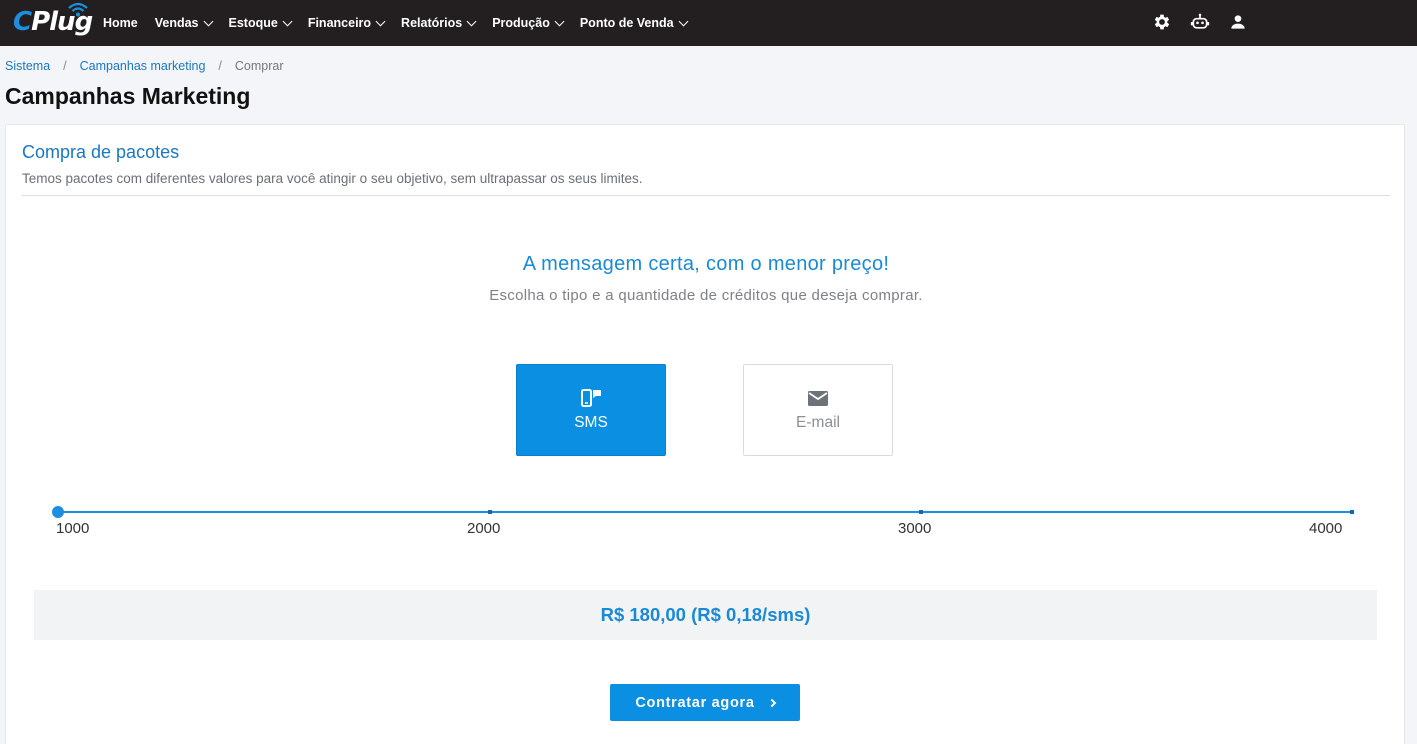 The height and width of the screenshot is (744, 1417). Describe the element at coordinates (818, 422) in the screenshot. I see `email-label: E-mail` at that location.